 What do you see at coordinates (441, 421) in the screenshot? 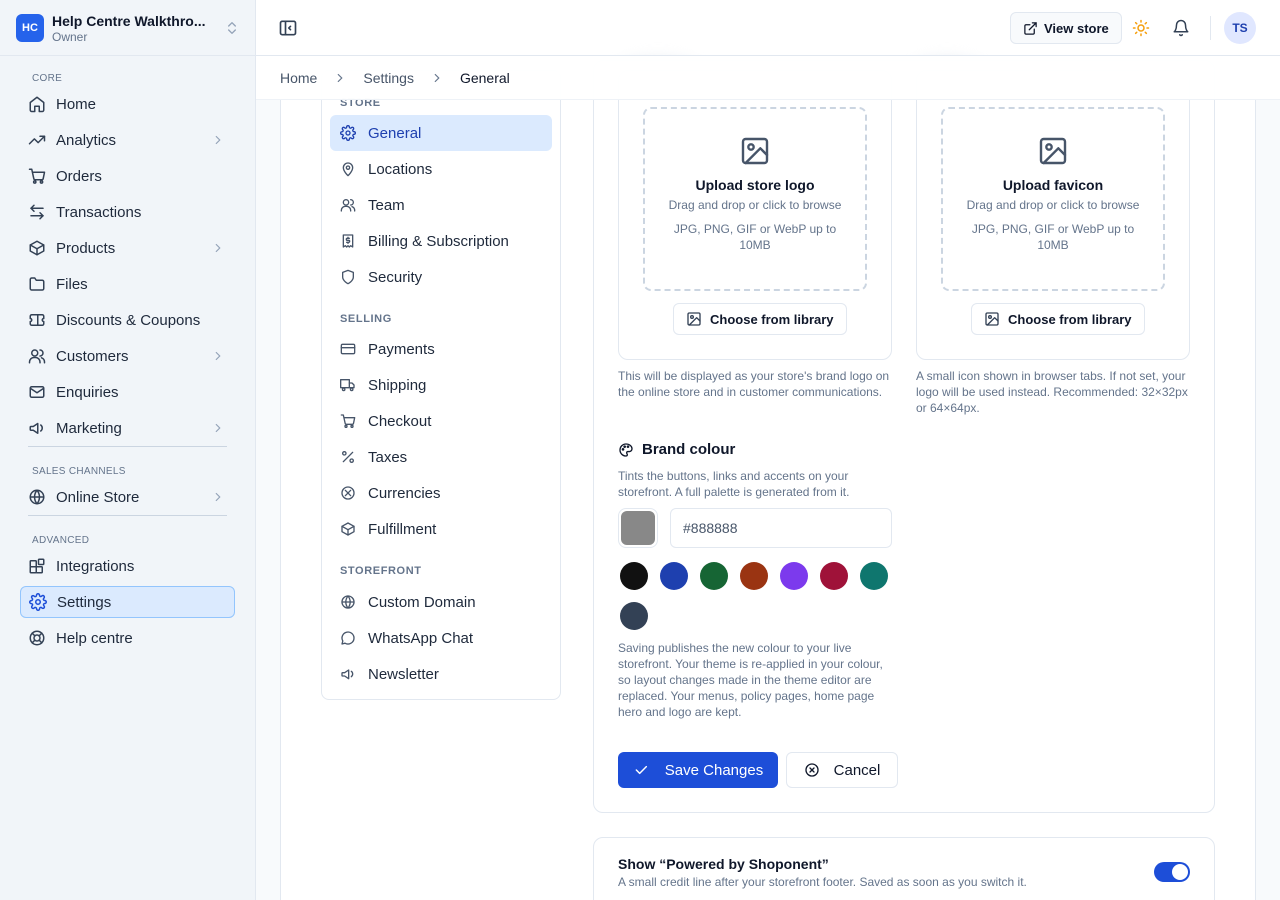
I see `settings-item-checkout: Checkout` at bounding box center [441, 421].